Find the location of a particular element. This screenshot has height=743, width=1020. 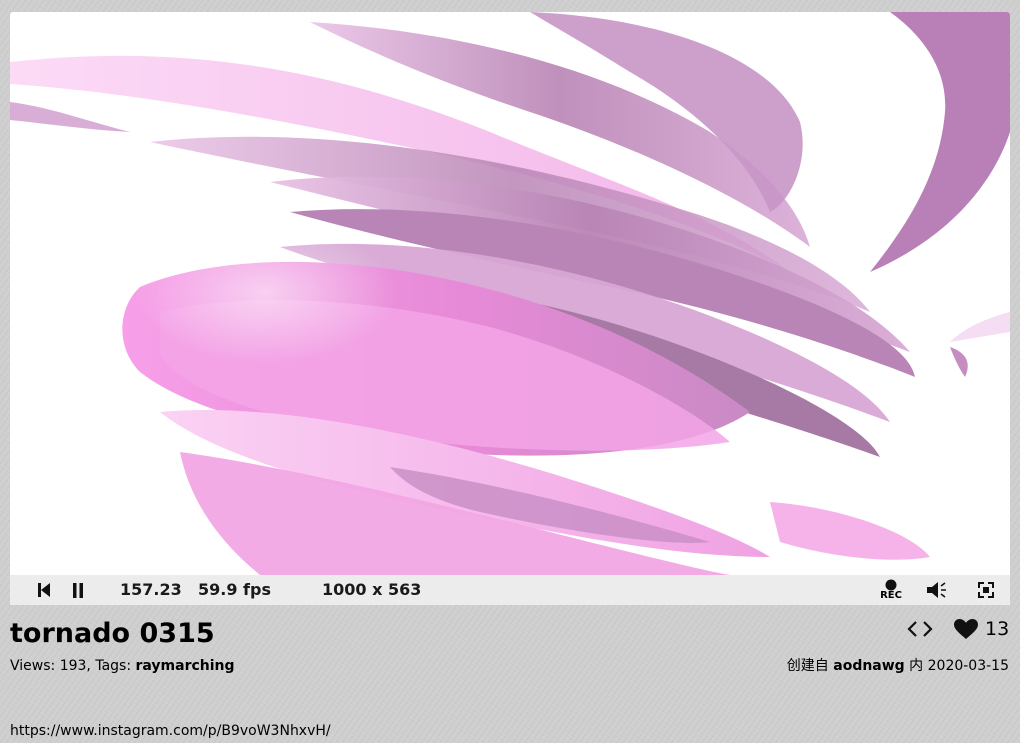

pause-icon is located at coordinates (78, 590).